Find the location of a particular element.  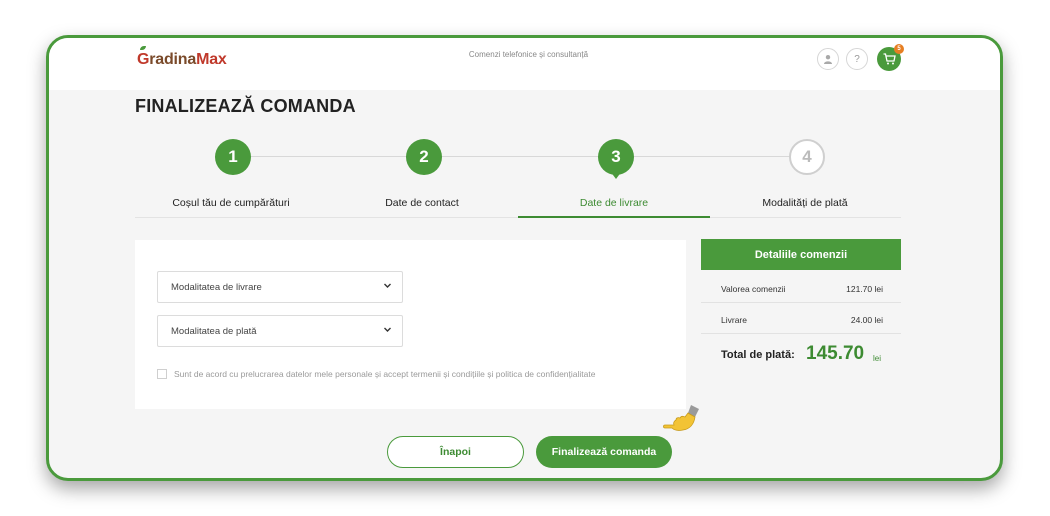

step-2-circle: 2 is located at coordinates (424, 157).